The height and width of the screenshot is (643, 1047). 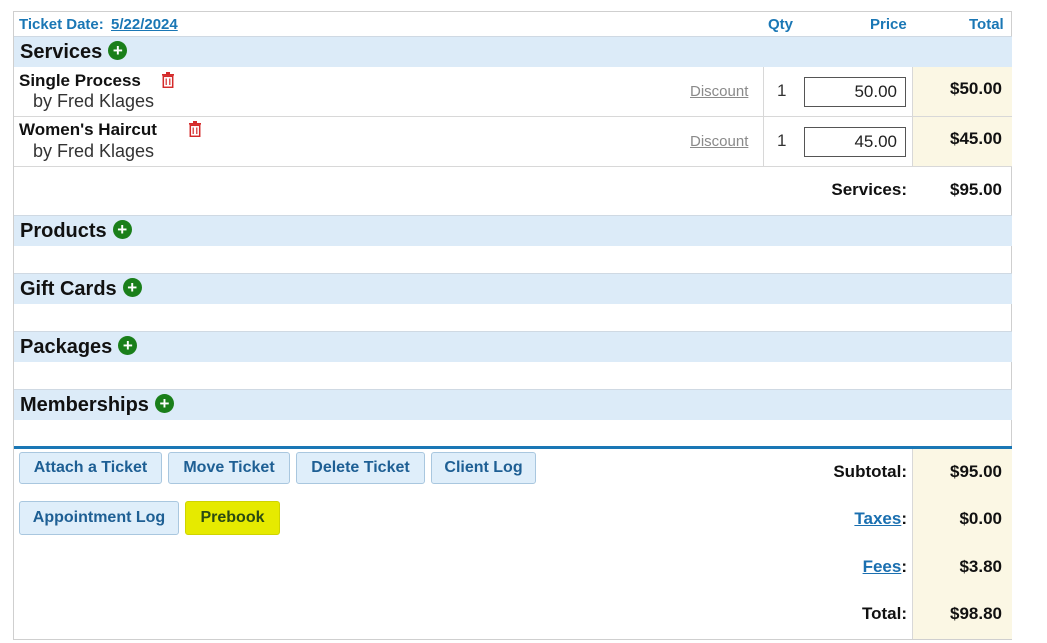 What do you see at coordinates (63, 231) in the screenshot?
I see `products-title: Products` at bounding box center [63, 231].